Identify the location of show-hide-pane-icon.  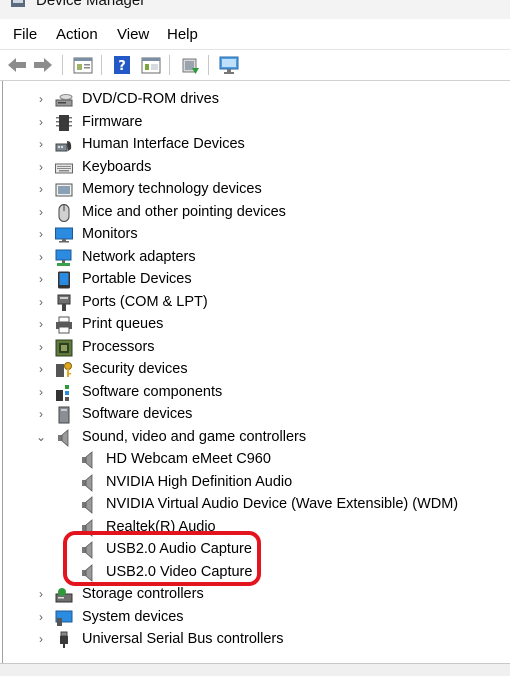
(151, 65).